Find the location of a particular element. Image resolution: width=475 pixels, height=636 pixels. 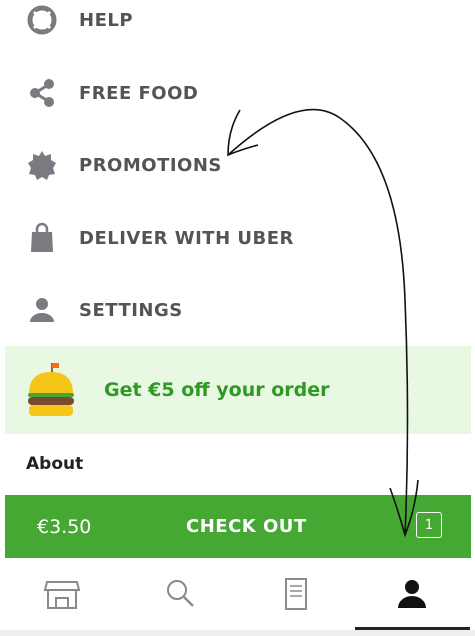

bottom-strip is located at coordinates (237, 633).